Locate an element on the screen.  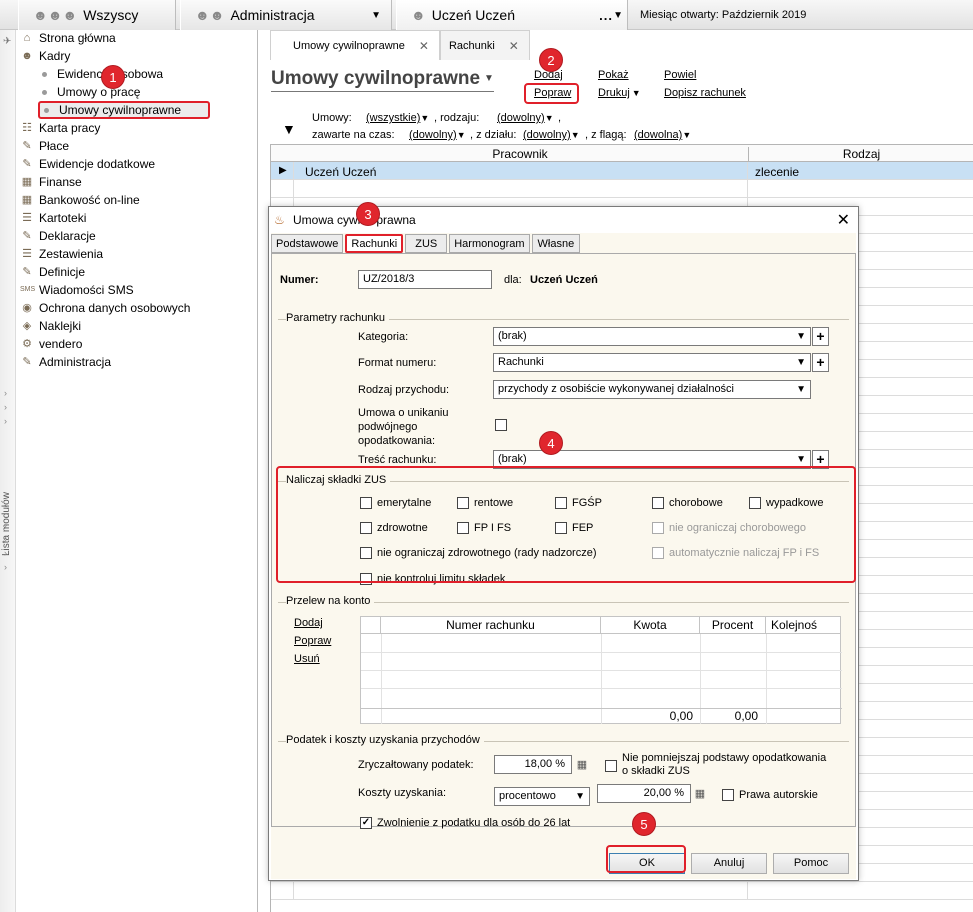
add-format-button: + is located at coordinates (820, 362).